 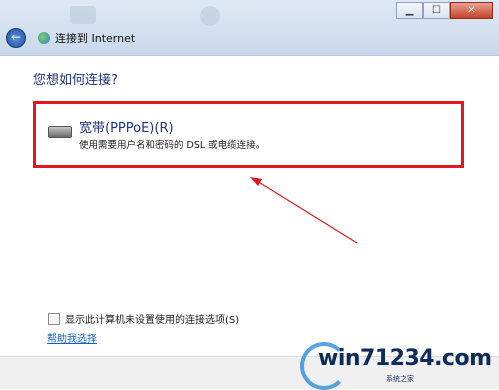 I want to click on watermark-text: win71234.com, so click(x=405, y=358).